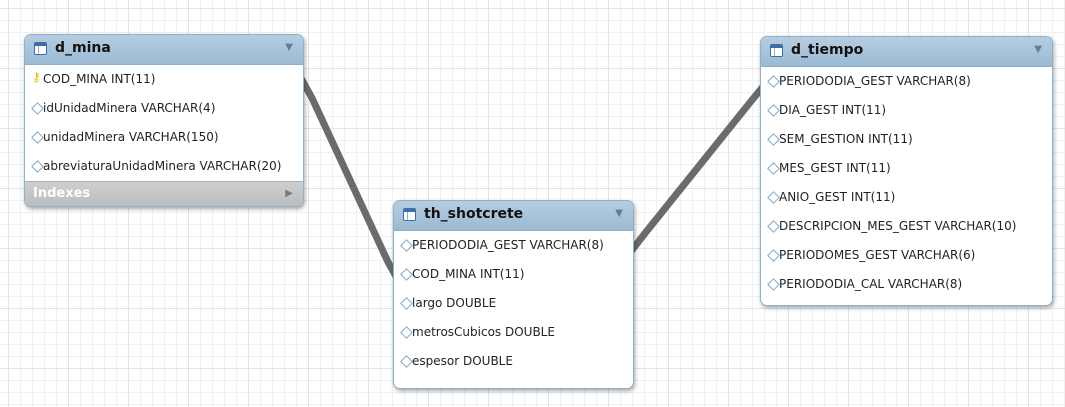 The width and height of the screenshot is (1065, 407). I want to click on column-row: PERIODOMES_GEST VARCHAR(6), so click(906, 255).